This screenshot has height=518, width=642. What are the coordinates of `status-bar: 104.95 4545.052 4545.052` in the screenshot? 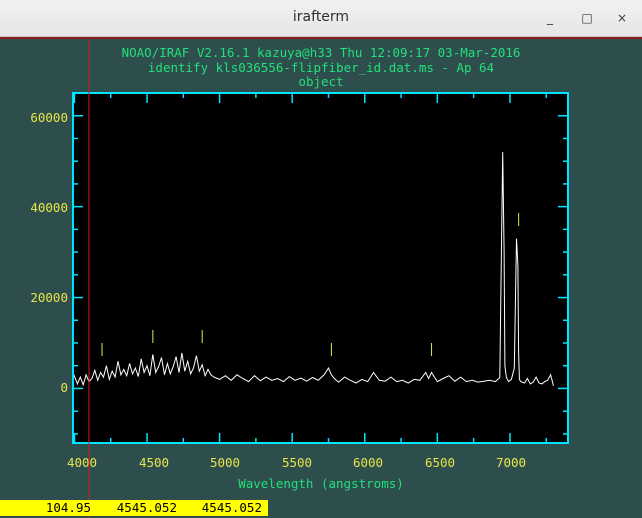 It's located at (134, 508).